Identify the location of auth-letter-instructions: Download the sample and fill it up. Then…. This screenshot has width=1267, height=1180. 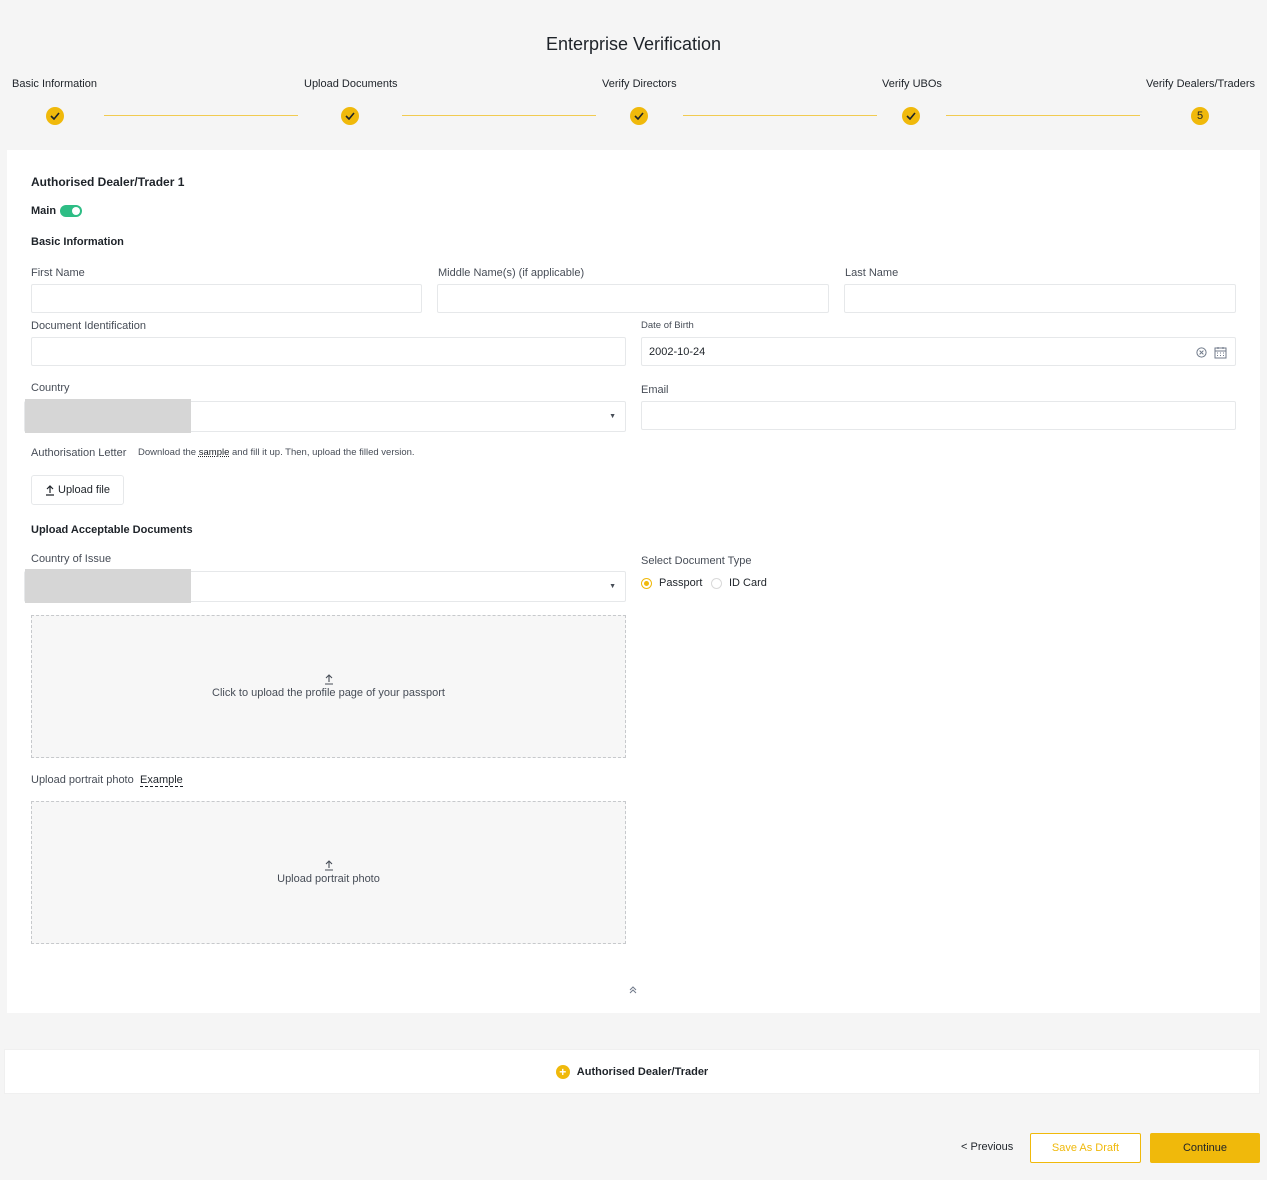
(276, 452).